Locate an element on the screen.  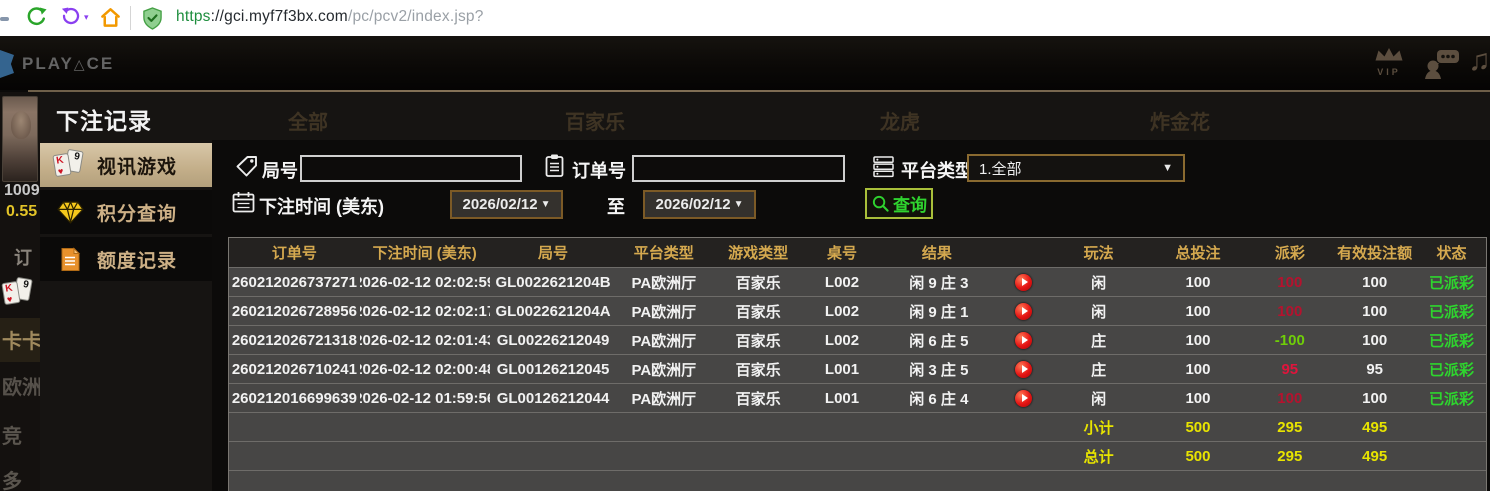
cell-time: 2026-02-12 02:01:43 is located at coordinates (424, 340).